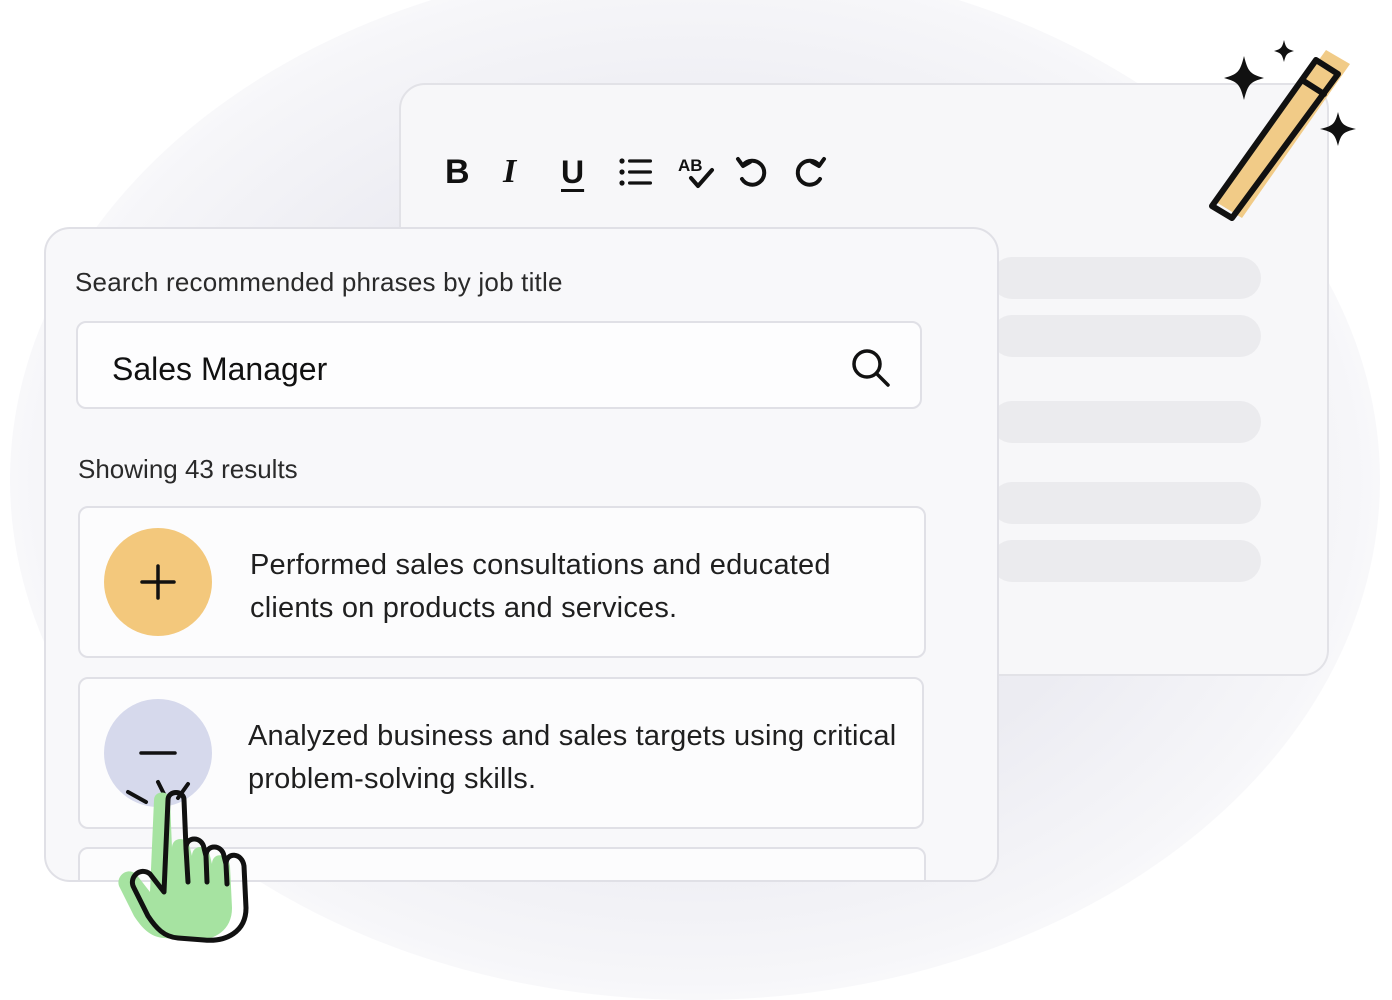 Image resolution: width=1392 pixels, height=1000 pixels. I want to click on add-phrase-button, so click(158, 582).